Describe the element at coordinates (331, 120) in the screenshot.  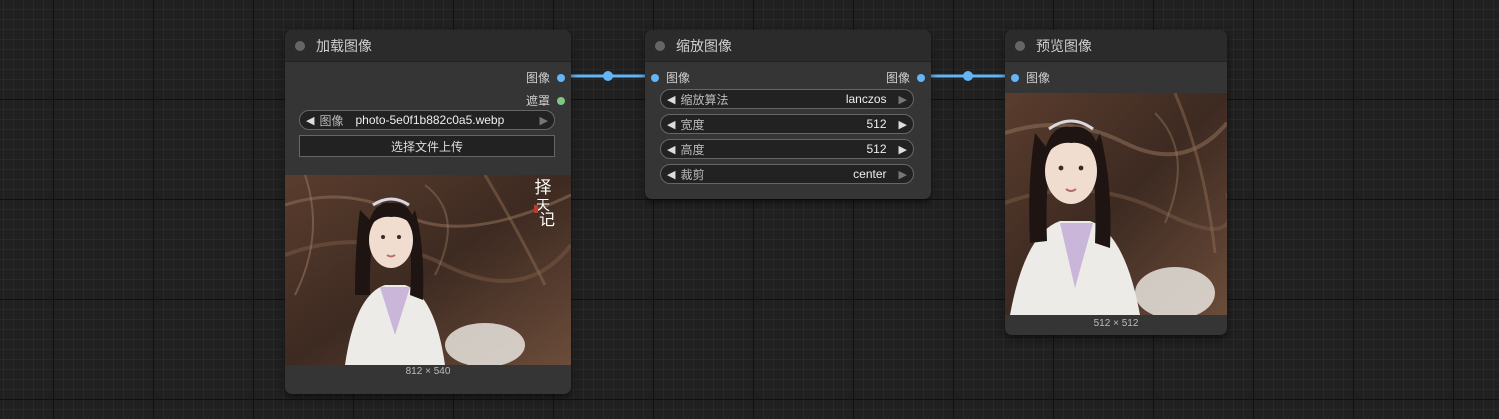
I see `widget-label: 图像` at that location.